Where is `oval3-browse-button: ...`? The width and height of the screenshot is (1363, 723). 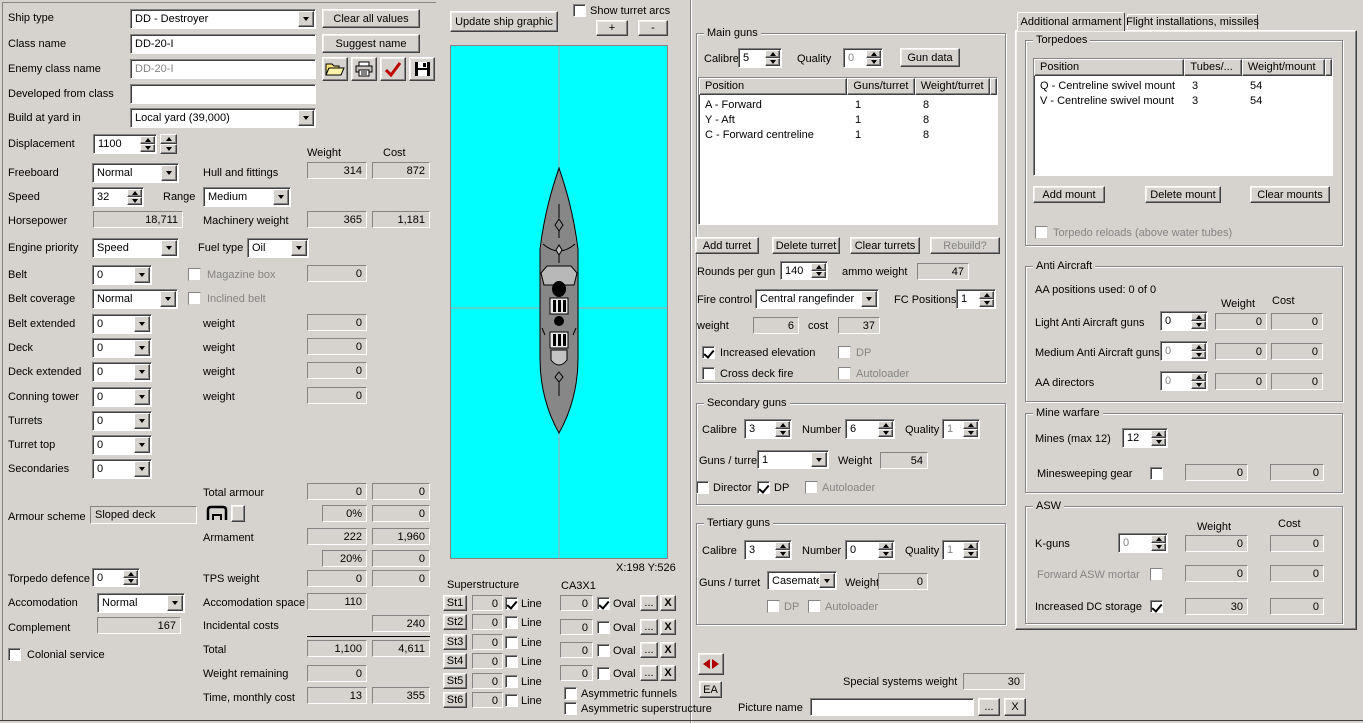 oval3-browse-button: ... is located at coordinates (649, 650).